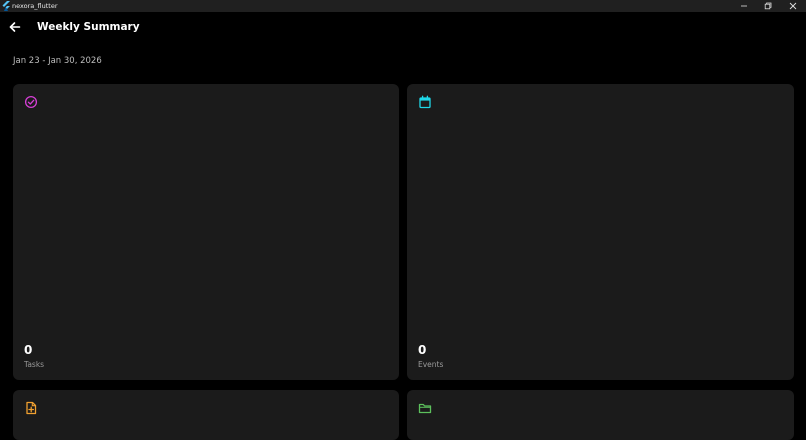 The image size is (806, 440). Describe the element at coordinates (34, 364) in the screenshot. I see `tasks-label: Tasks` at that location.